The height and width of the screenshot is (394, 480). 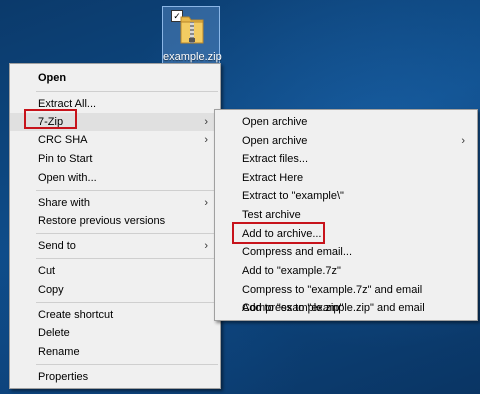 I want to click on menu-item-share-with: Share with ›, so click(x=115, y=203).